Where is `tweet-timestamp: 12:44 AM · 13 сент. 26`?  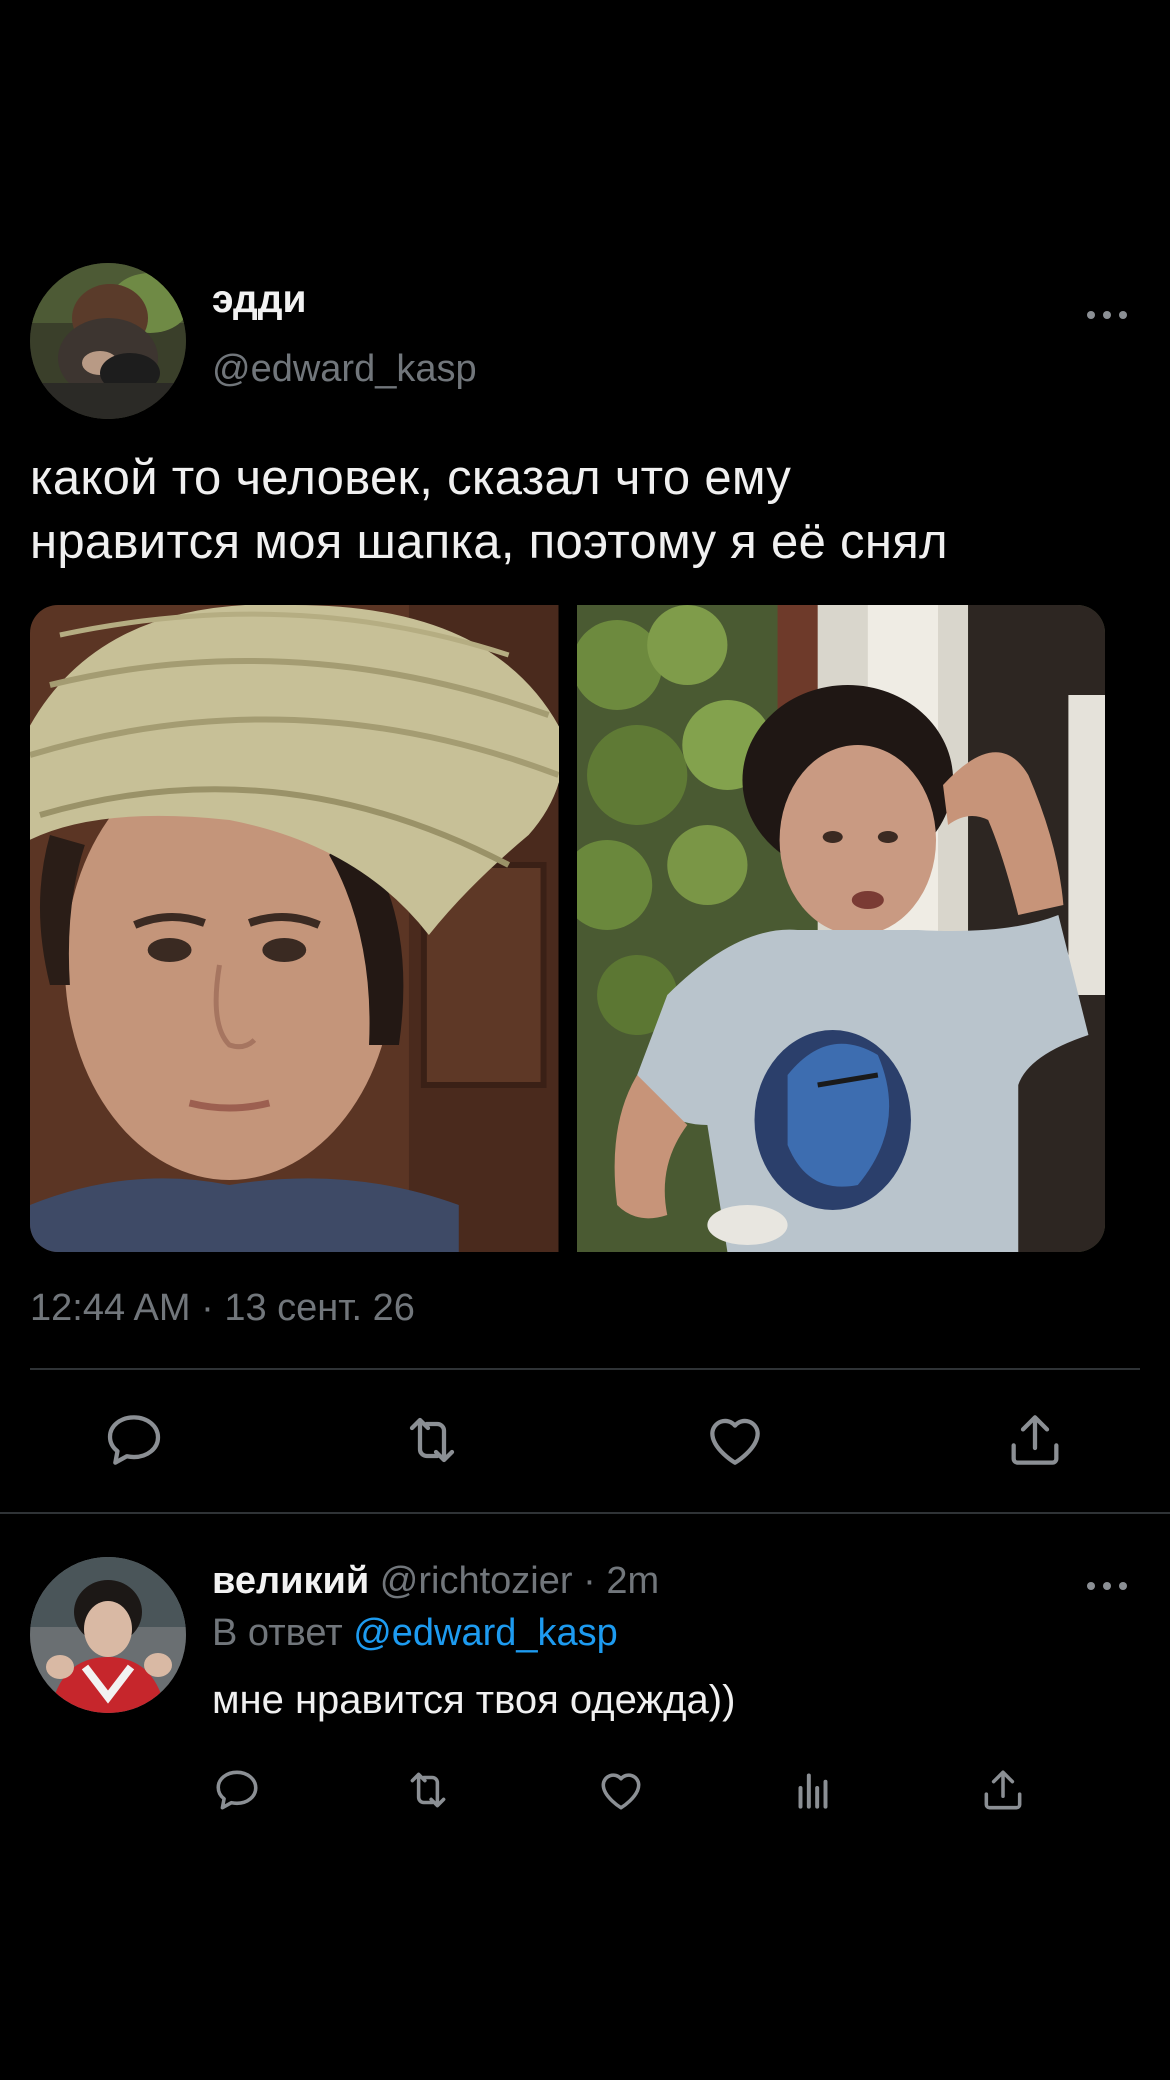
tweet-timestamp: 12:44 AM · 13 сент. 26 is located at coordinates (222, 1308).